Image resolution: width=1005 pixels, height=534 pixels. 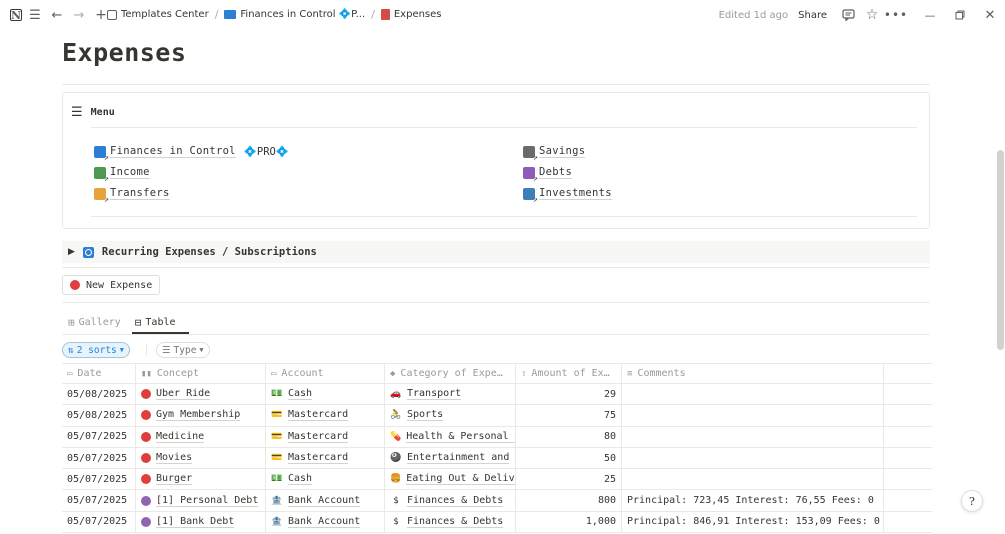 I want to click on forward-arrow-icon: →, so click(x=79, y=15).